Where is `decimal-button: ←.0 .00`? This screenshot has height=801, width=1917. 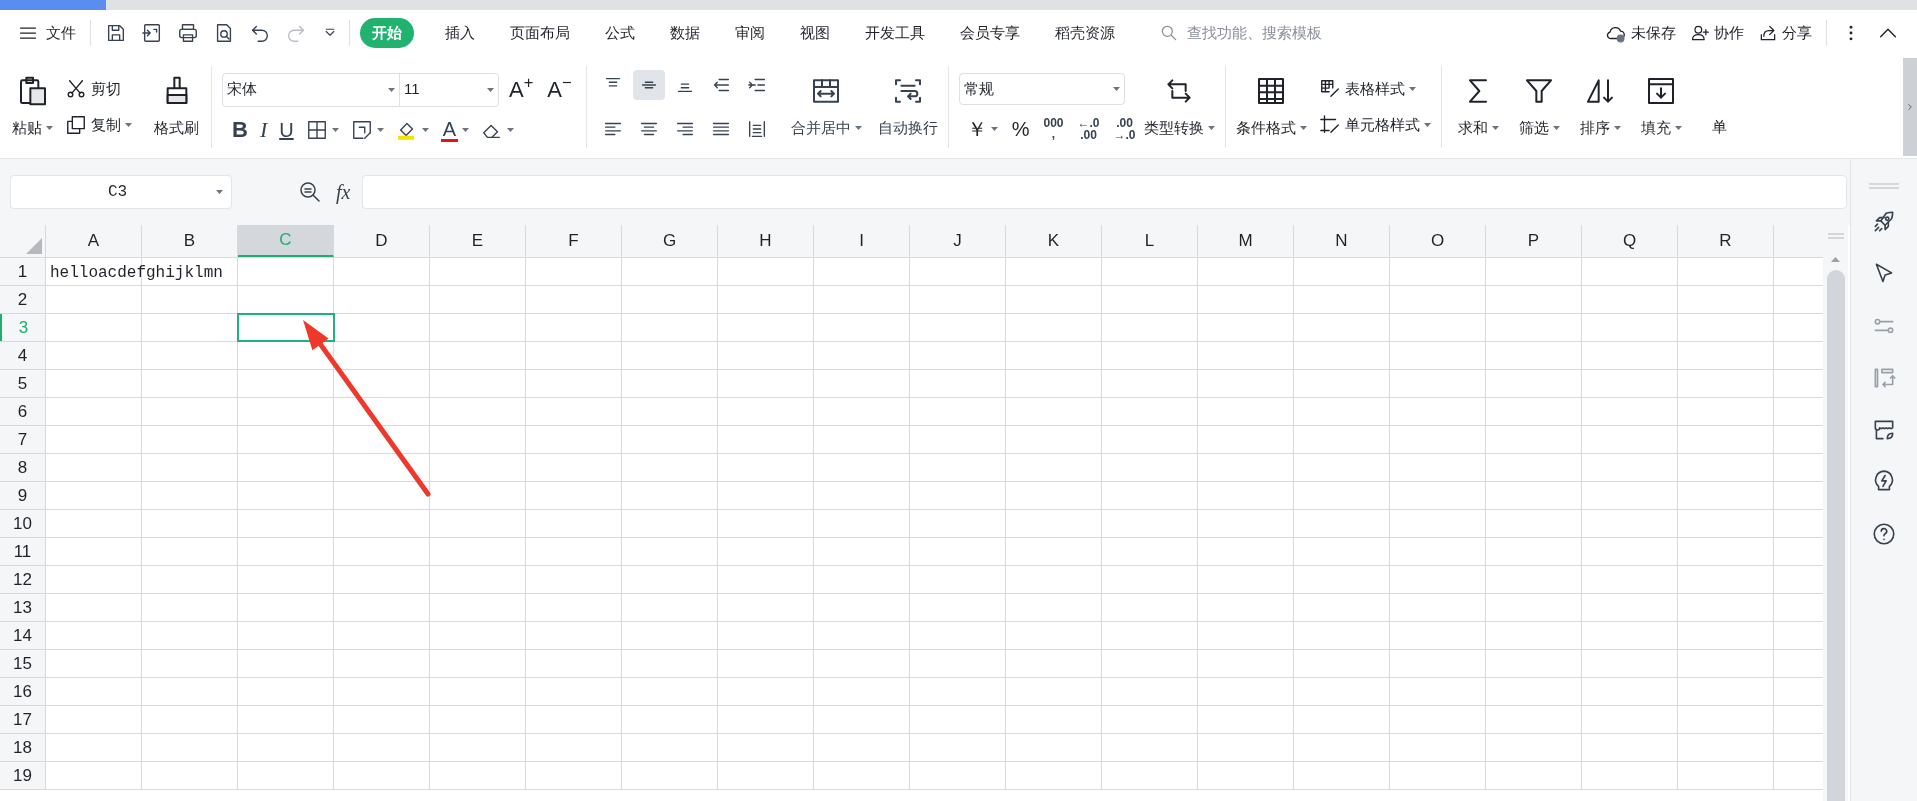 decimal-button: ←.0 .00 is located at coordinates (1088, 129).